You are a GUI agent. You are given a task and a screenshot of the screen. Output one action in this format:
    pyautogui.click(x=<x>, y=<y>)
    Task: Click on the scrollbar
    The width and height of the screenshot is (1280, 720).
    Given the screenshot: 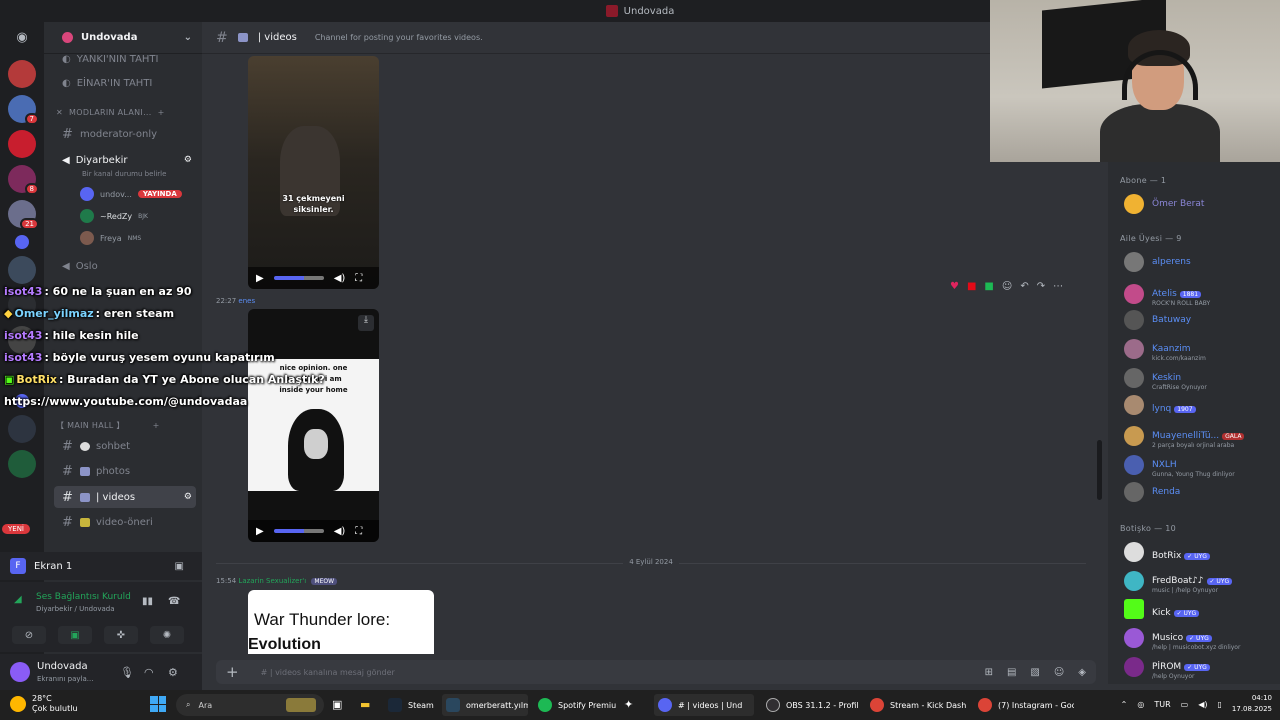 What is the action you would take?
    pyautogui.click(x=1099, y=470)
    